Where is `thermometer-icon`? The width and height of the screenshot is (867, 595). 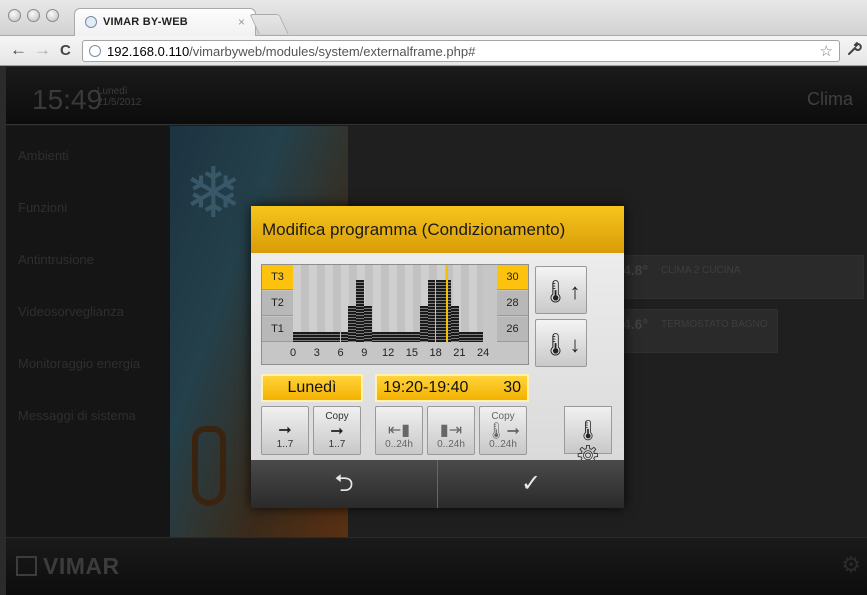 thermometer-icon is located at coordinates (209, 466).